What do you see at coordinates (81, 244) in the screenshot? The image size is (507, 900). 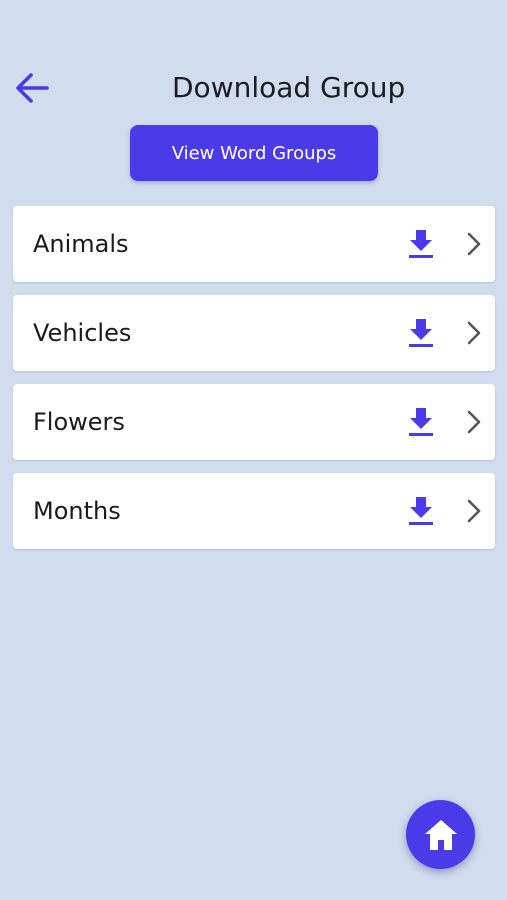 I see `group-label: Animals` at bounding box center [81, 244].